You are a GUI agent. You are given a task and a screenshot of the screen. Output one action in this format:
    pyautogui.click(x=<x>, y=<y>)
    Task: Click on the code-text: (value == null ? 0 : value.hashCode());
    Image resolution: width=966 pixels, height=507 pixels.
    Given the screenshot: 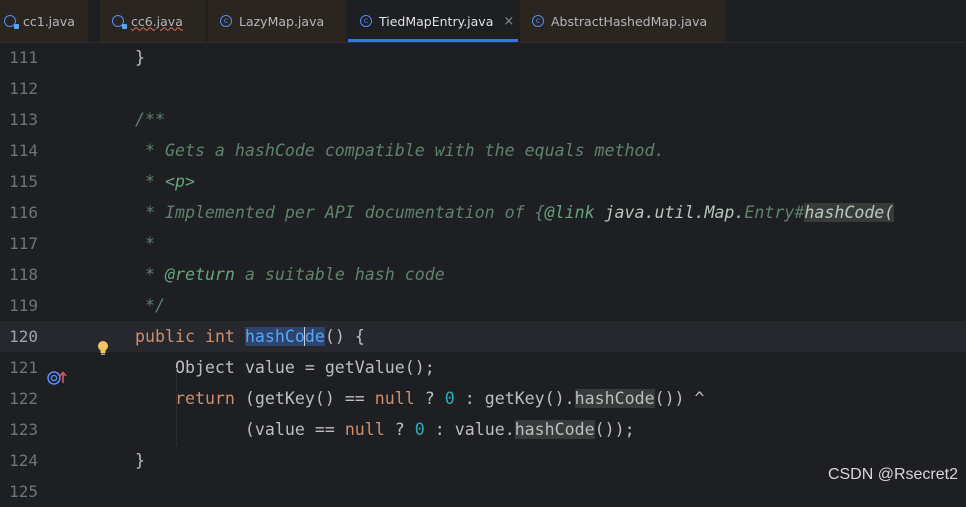 What is the action you would take?
    pyautogui.click(x=385, y=429)
    